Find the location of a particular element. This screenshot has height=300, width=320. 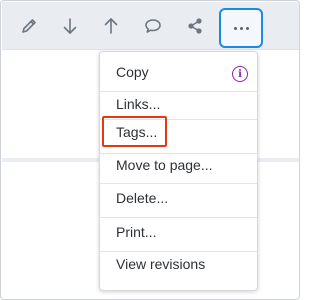

pencil-icon is located at coordinates (29, 26).